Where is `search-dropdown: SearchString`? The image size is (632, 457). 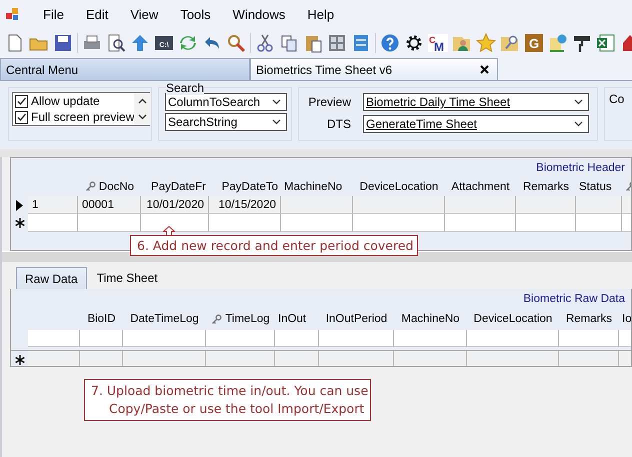
search-dropdown: SearchString is located at coordinates (226, 122).